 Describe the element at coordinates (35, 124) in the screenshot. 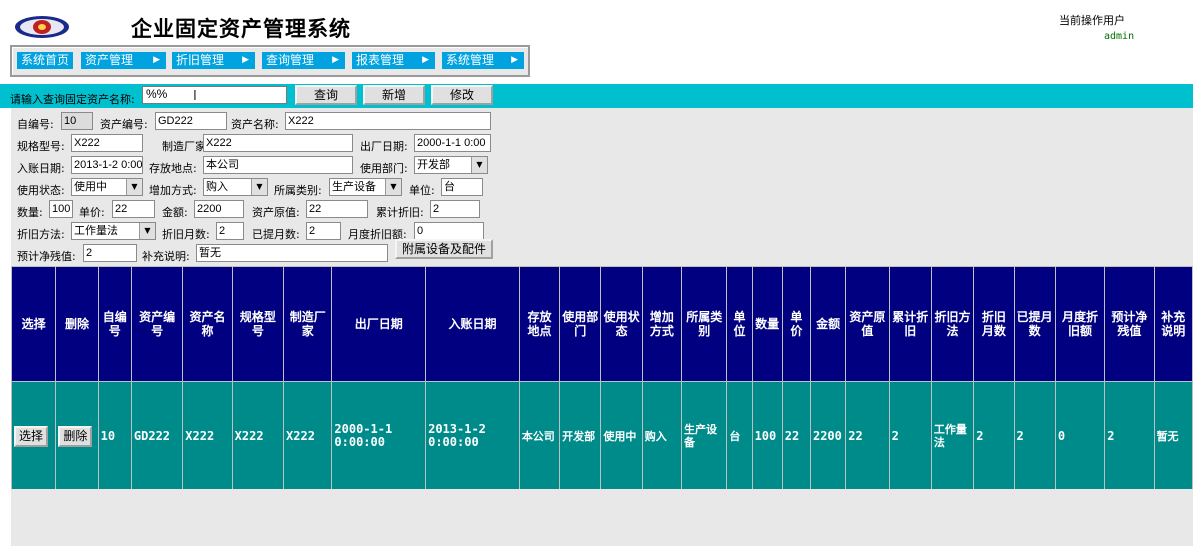

I see `id-label: 自编号:` at that location.